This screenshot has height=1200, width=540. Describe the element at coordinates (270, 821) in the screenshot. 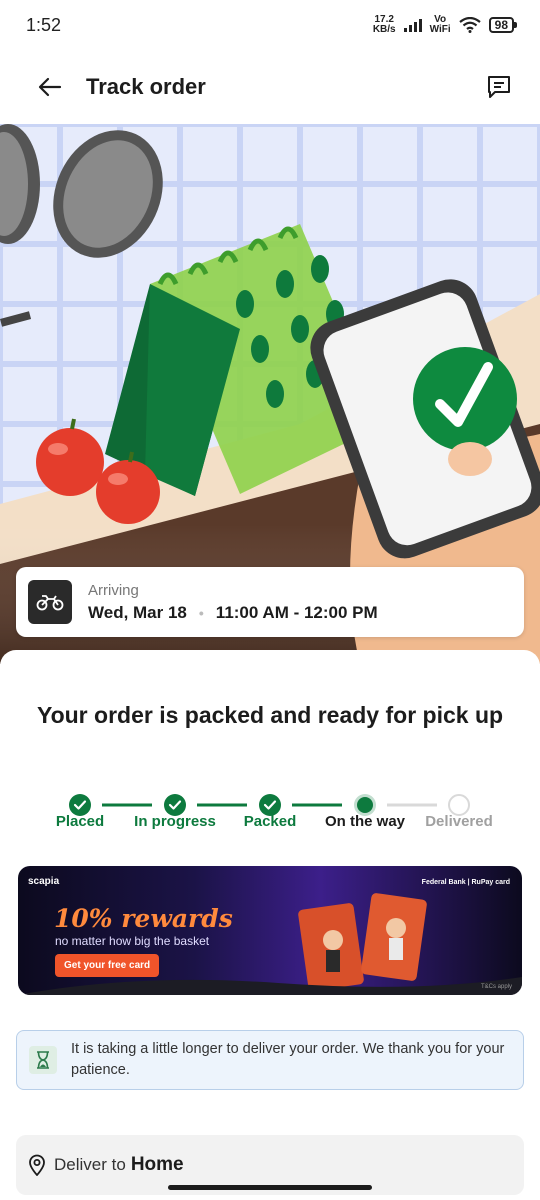

I see `step-label-packed: Packed` at that location.